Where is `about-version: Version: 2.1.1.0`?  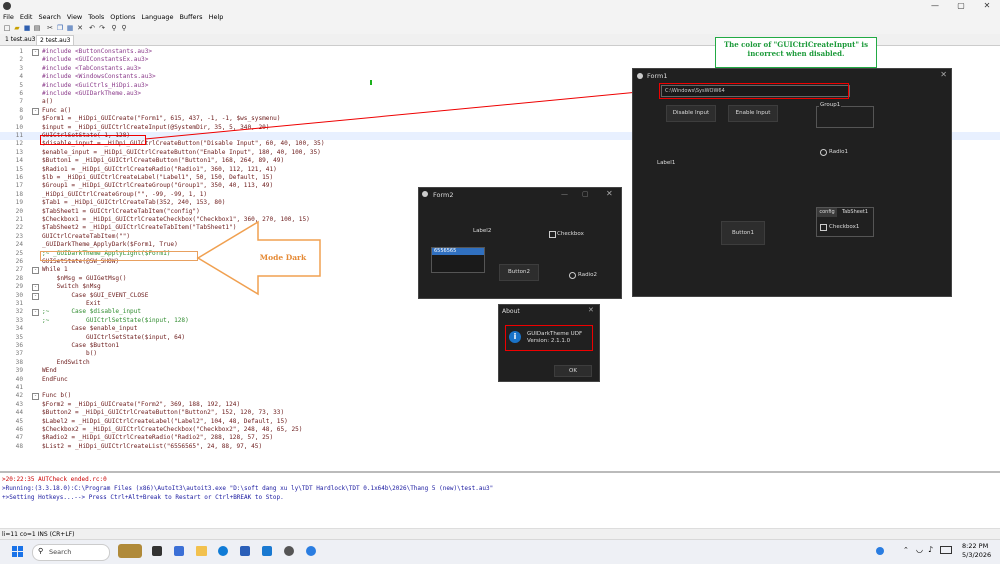 about-version: Version: 2.1.1.0 is located at coordinates (549, 341).